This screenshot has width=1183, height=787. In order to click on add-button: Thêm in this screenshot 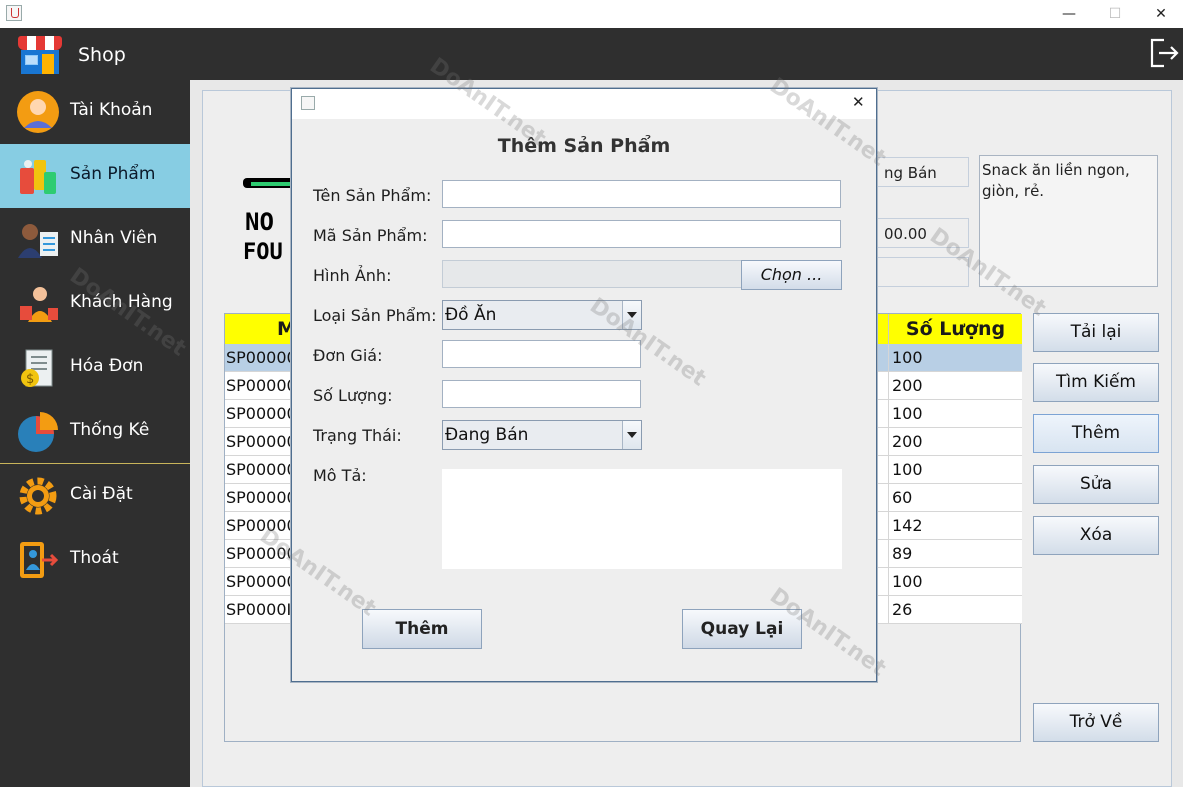, I will do `click(1096, 433)`.